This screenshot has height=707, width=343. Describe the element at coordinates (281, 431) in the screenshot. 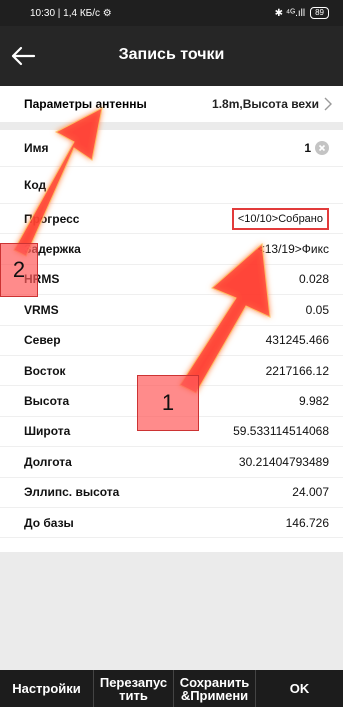

I see `field-value: 59.533114514068` at that location.